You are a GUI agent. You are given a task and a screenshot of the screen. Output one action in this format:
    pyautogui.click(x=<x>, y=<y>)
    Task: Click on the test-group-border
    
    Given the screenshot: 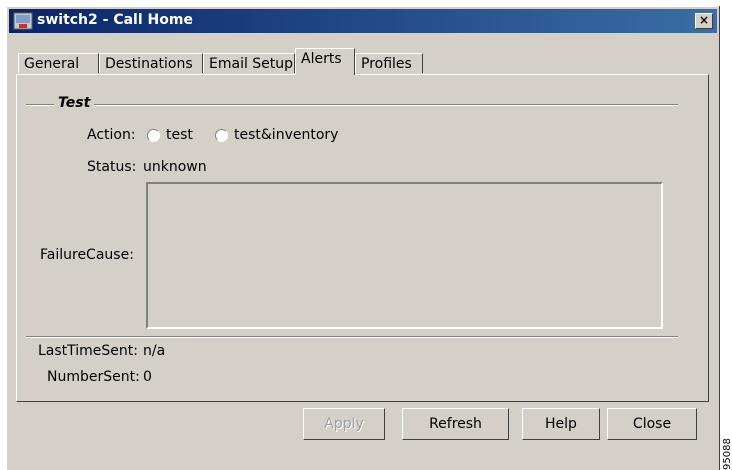 What is the action you would take?
    pyautogui.click(x=352, y=105)
    